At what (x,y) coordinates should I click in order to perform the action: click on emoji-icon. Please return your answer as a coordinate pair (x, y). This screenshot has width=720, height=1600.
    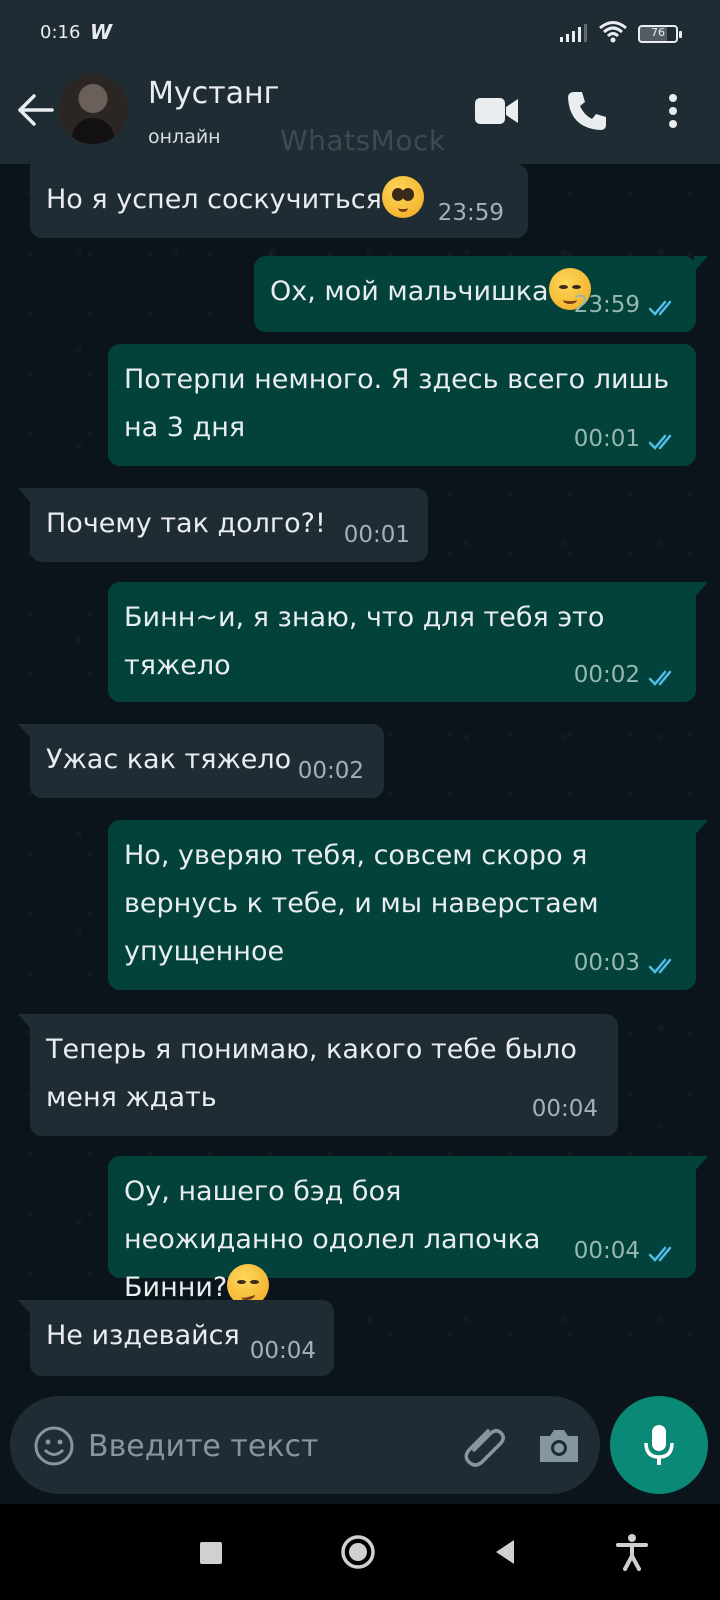
    Looking at the image, I should click on (54, 1446).